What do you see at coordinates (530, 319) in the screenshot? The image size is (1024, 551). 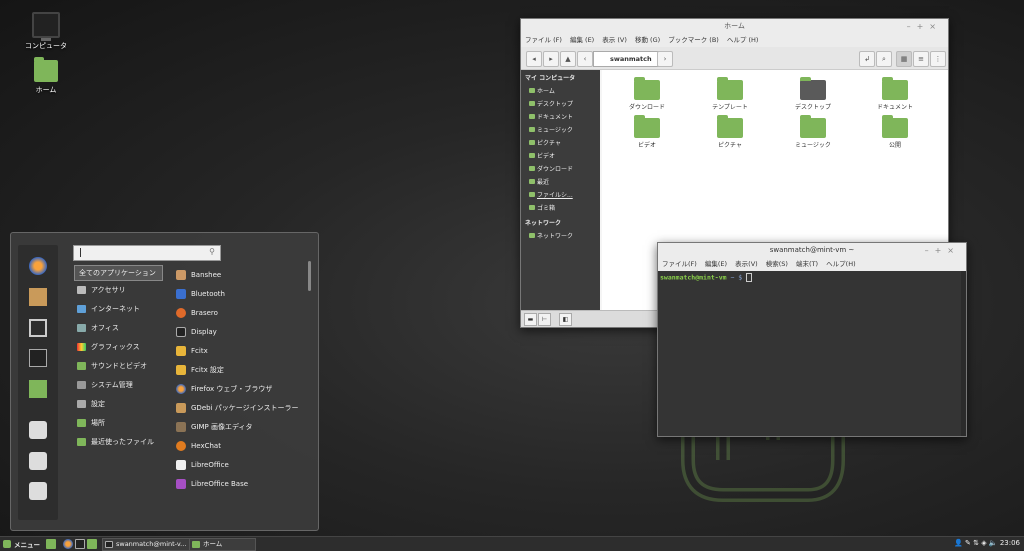 I see `places-toggle-button: ▬` at bounding box center [530, 319].